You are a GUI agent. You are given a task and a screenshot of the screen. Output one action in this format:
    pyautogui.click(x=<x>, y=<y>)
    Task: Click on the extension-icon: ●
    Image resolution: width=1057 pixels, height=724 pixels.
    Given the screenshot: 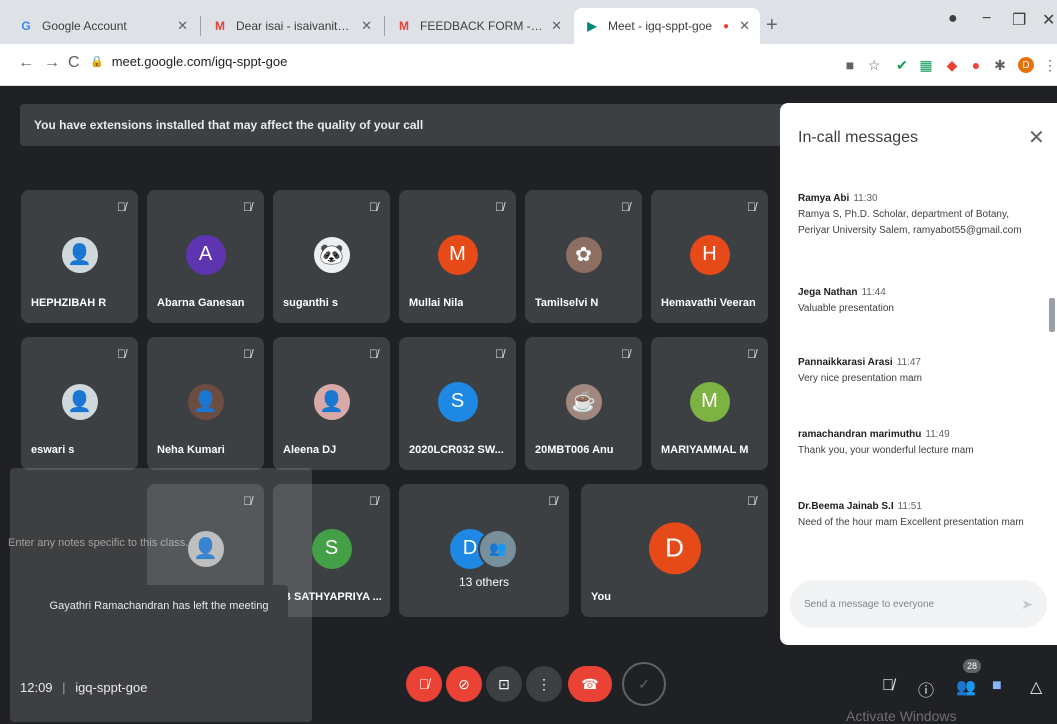 What is the action you would take?
    pyautogui.click(x=976, y=65)
    